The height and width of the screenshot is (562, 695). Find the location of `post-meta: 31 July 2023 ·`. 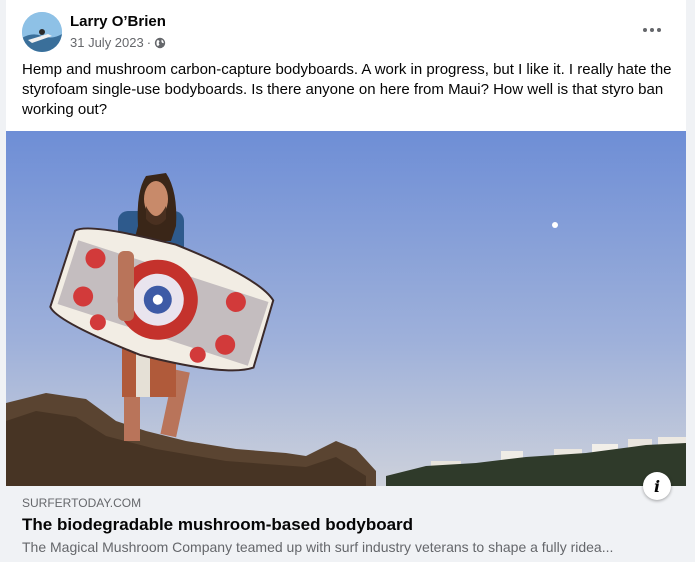

post-meta: 31 July 2023 · is located at coordinates (118, 42).